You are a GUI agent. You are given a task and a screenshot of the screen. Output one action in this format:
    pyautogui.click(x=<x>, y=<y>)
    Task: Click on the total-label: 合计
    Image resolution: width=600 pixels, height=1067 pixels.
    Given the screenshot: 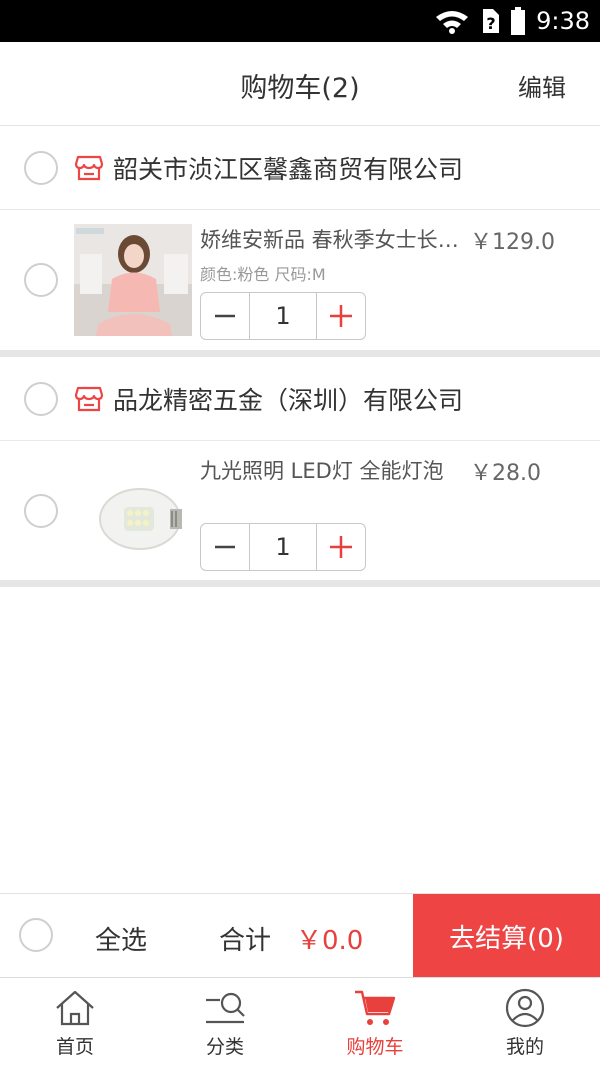 What is the action you would take?
    pyautogui.click(x=245, y=941)
    